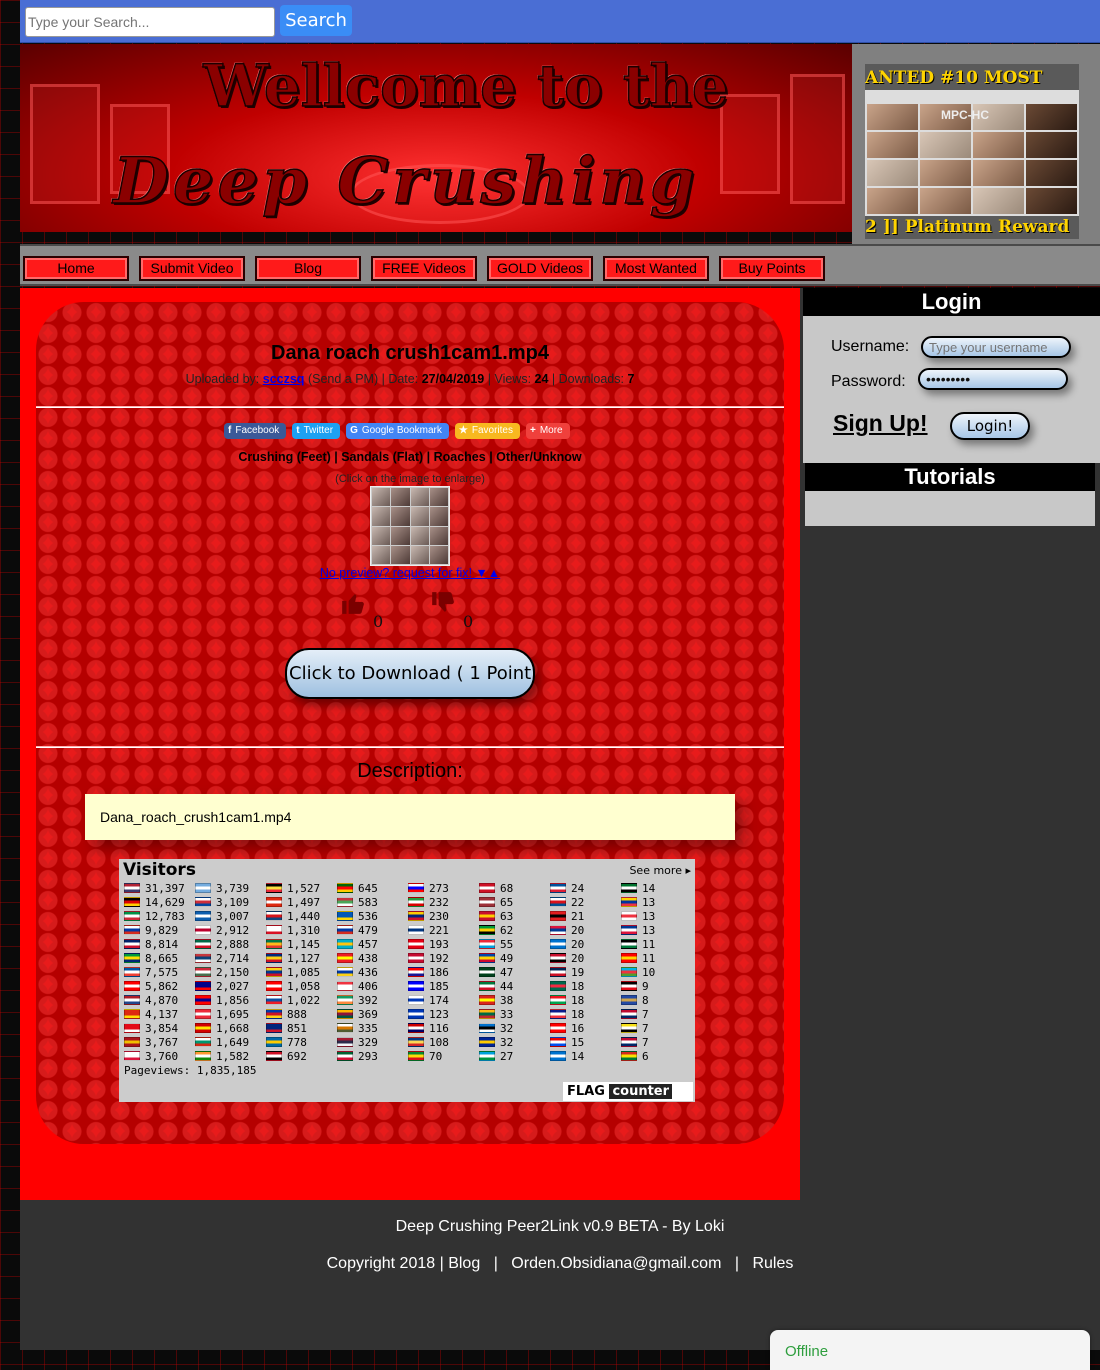 The image size is (1100, 1370). What do you see at coordinates (649, 930) in the screenshot?
I see `visitor-count: 13` at bounding box center [649, 930].